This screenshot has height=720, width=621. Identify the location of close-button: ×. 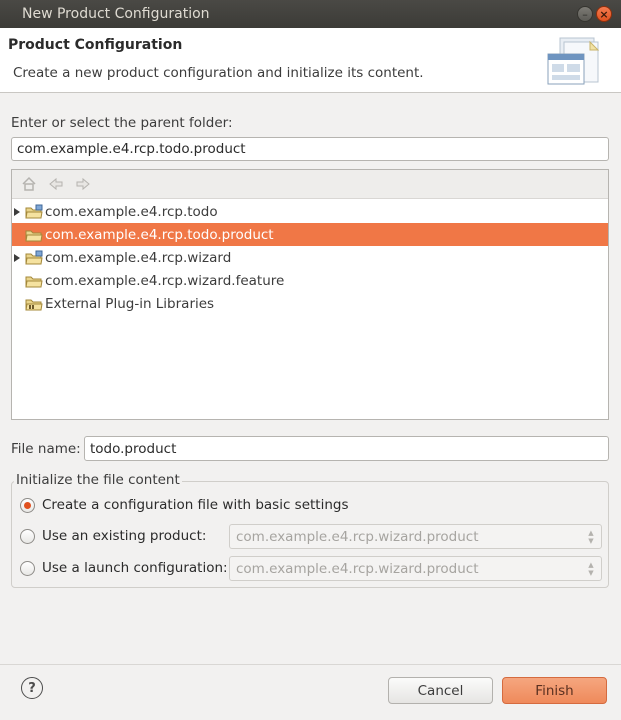
(604, 14).